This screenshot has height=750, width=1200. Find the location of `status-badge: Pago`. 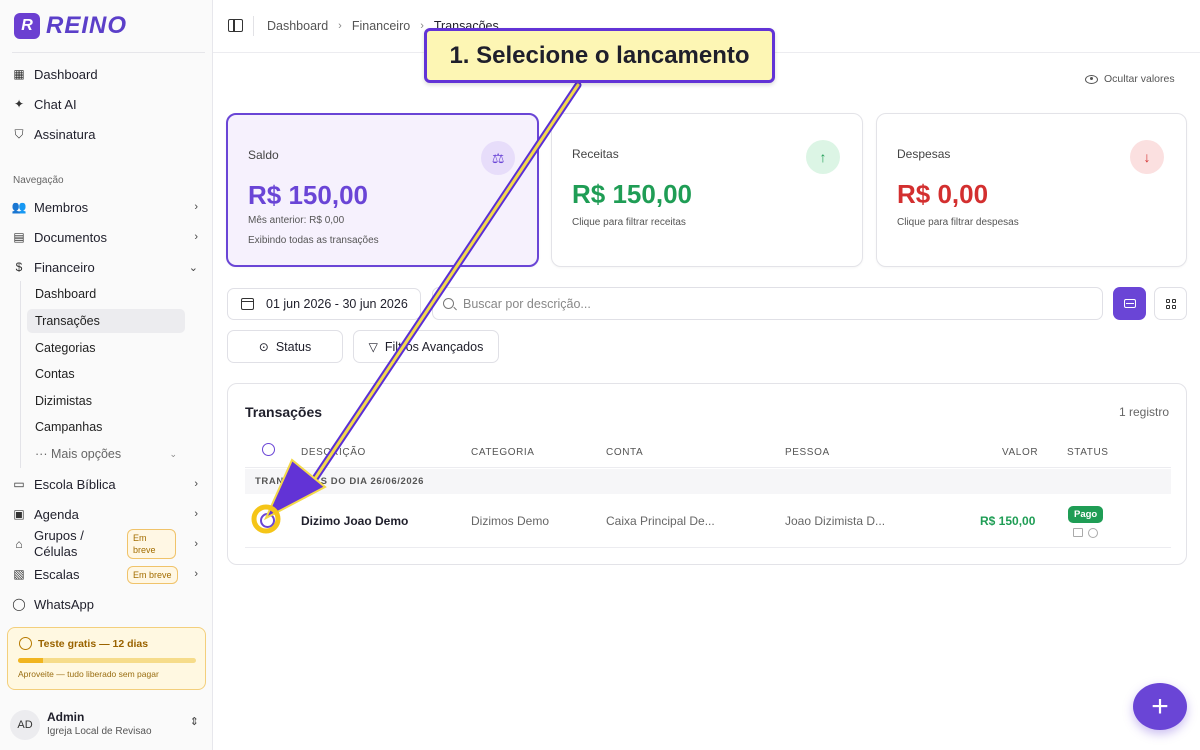

status-badge: Pago is located at coordinates (1086, 514).